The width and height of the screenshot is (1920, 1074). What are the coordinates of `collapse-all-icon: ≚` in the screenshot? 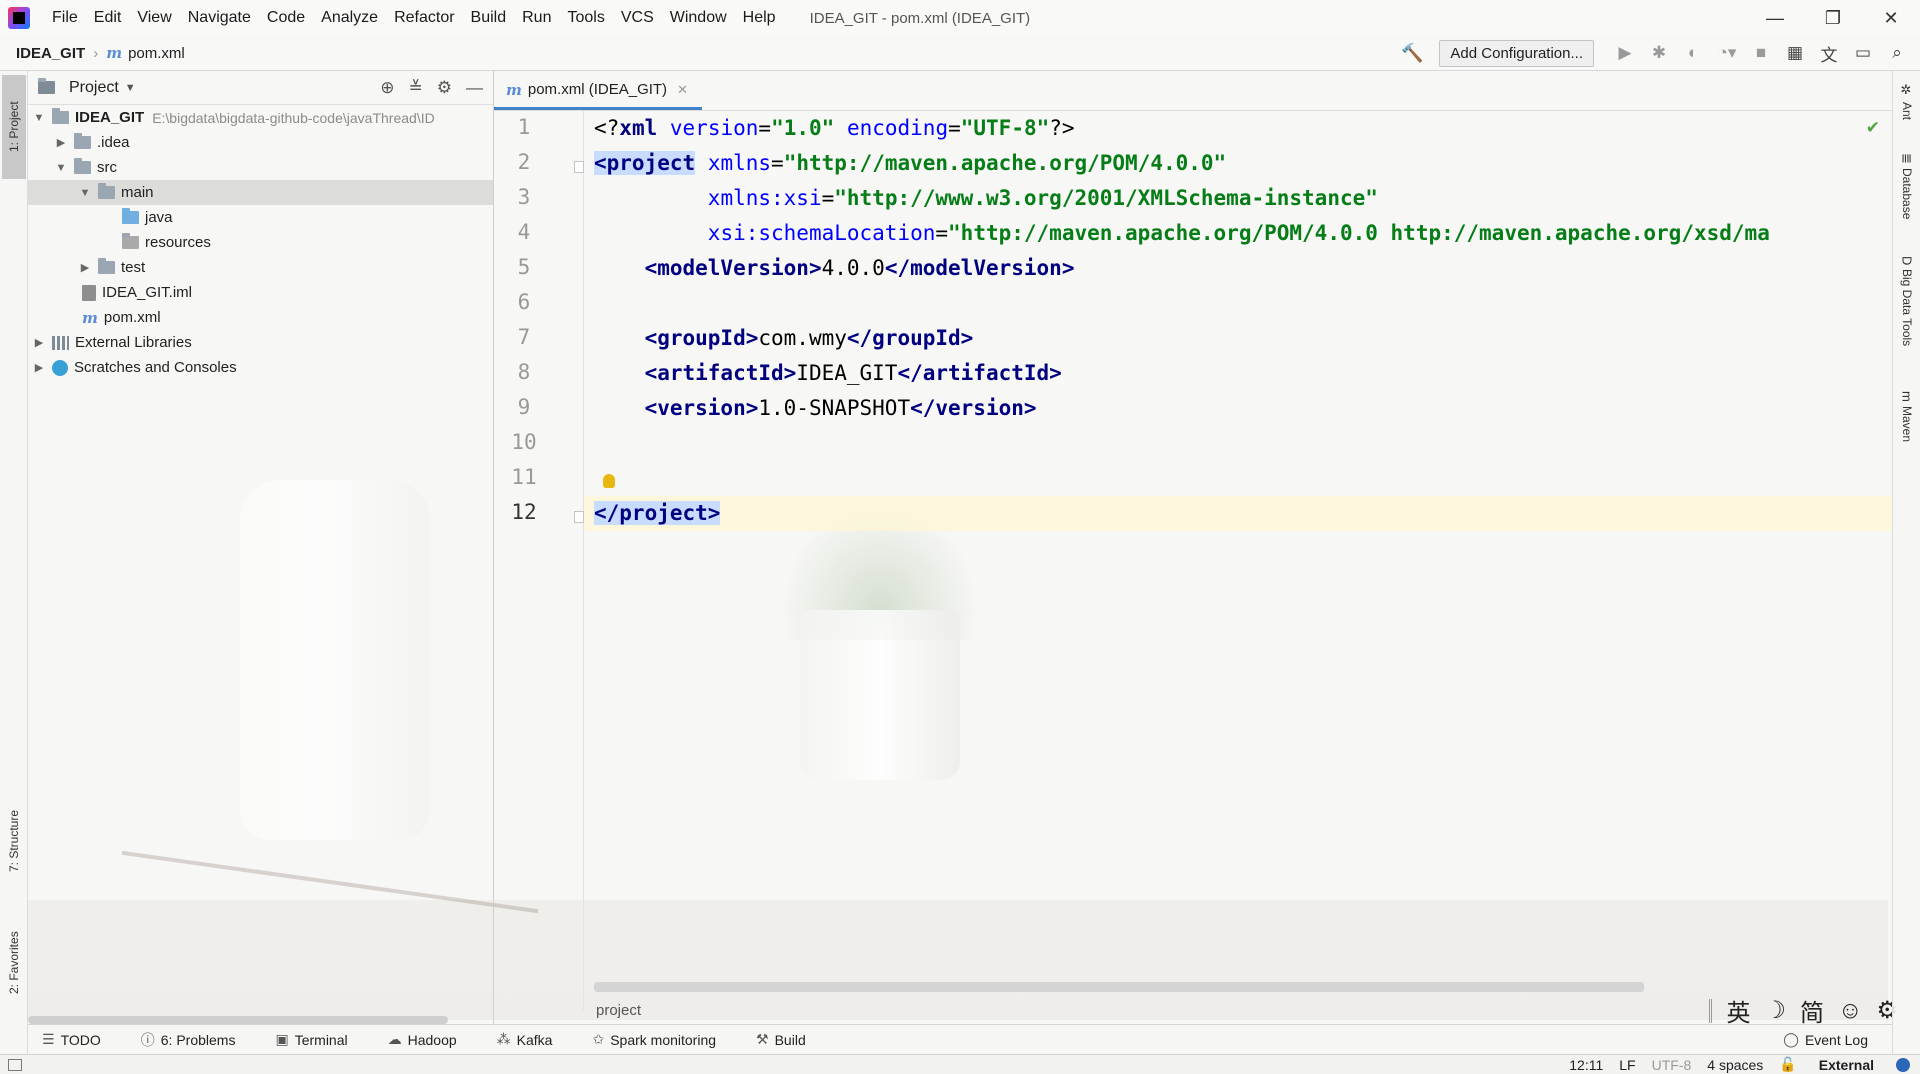 It's located at (416, 88).